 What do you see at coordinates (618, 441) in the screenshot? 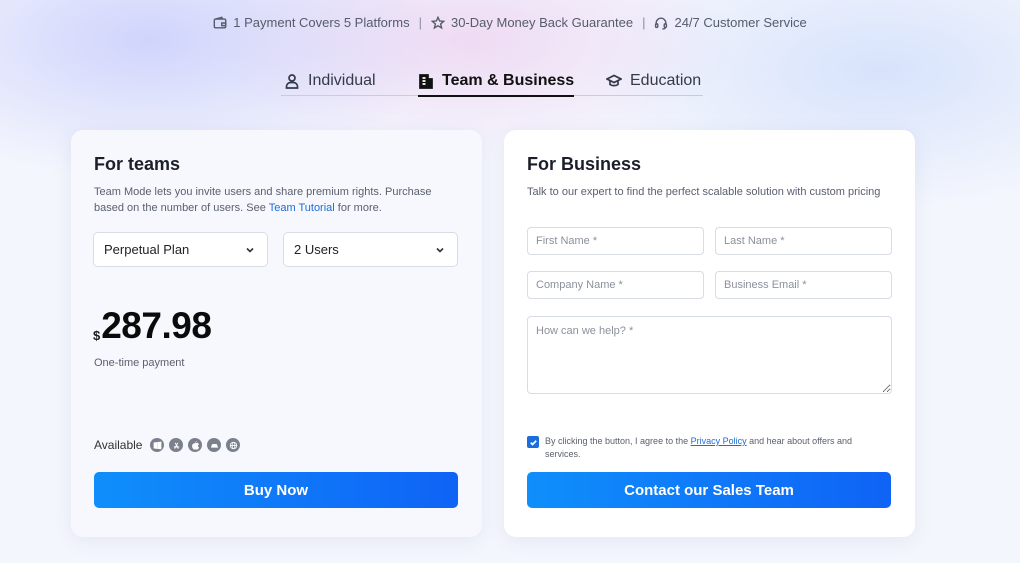
I see `consent-text-start: By clicking the button, I agree to the` at bounding box center [618, 441].